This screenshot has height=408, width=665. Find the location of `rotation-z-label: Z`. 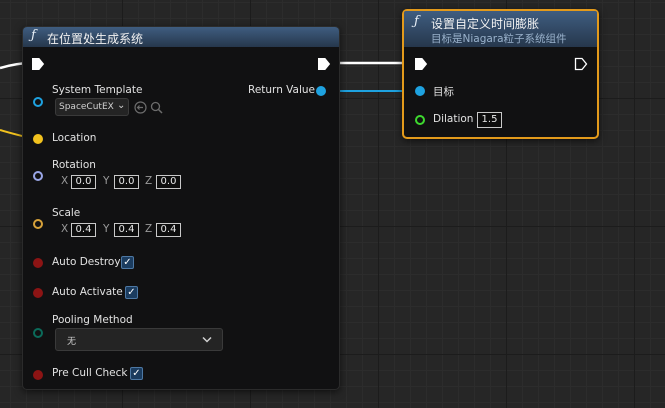

rotation-z-label: Z is located at coordinates (149, 181).